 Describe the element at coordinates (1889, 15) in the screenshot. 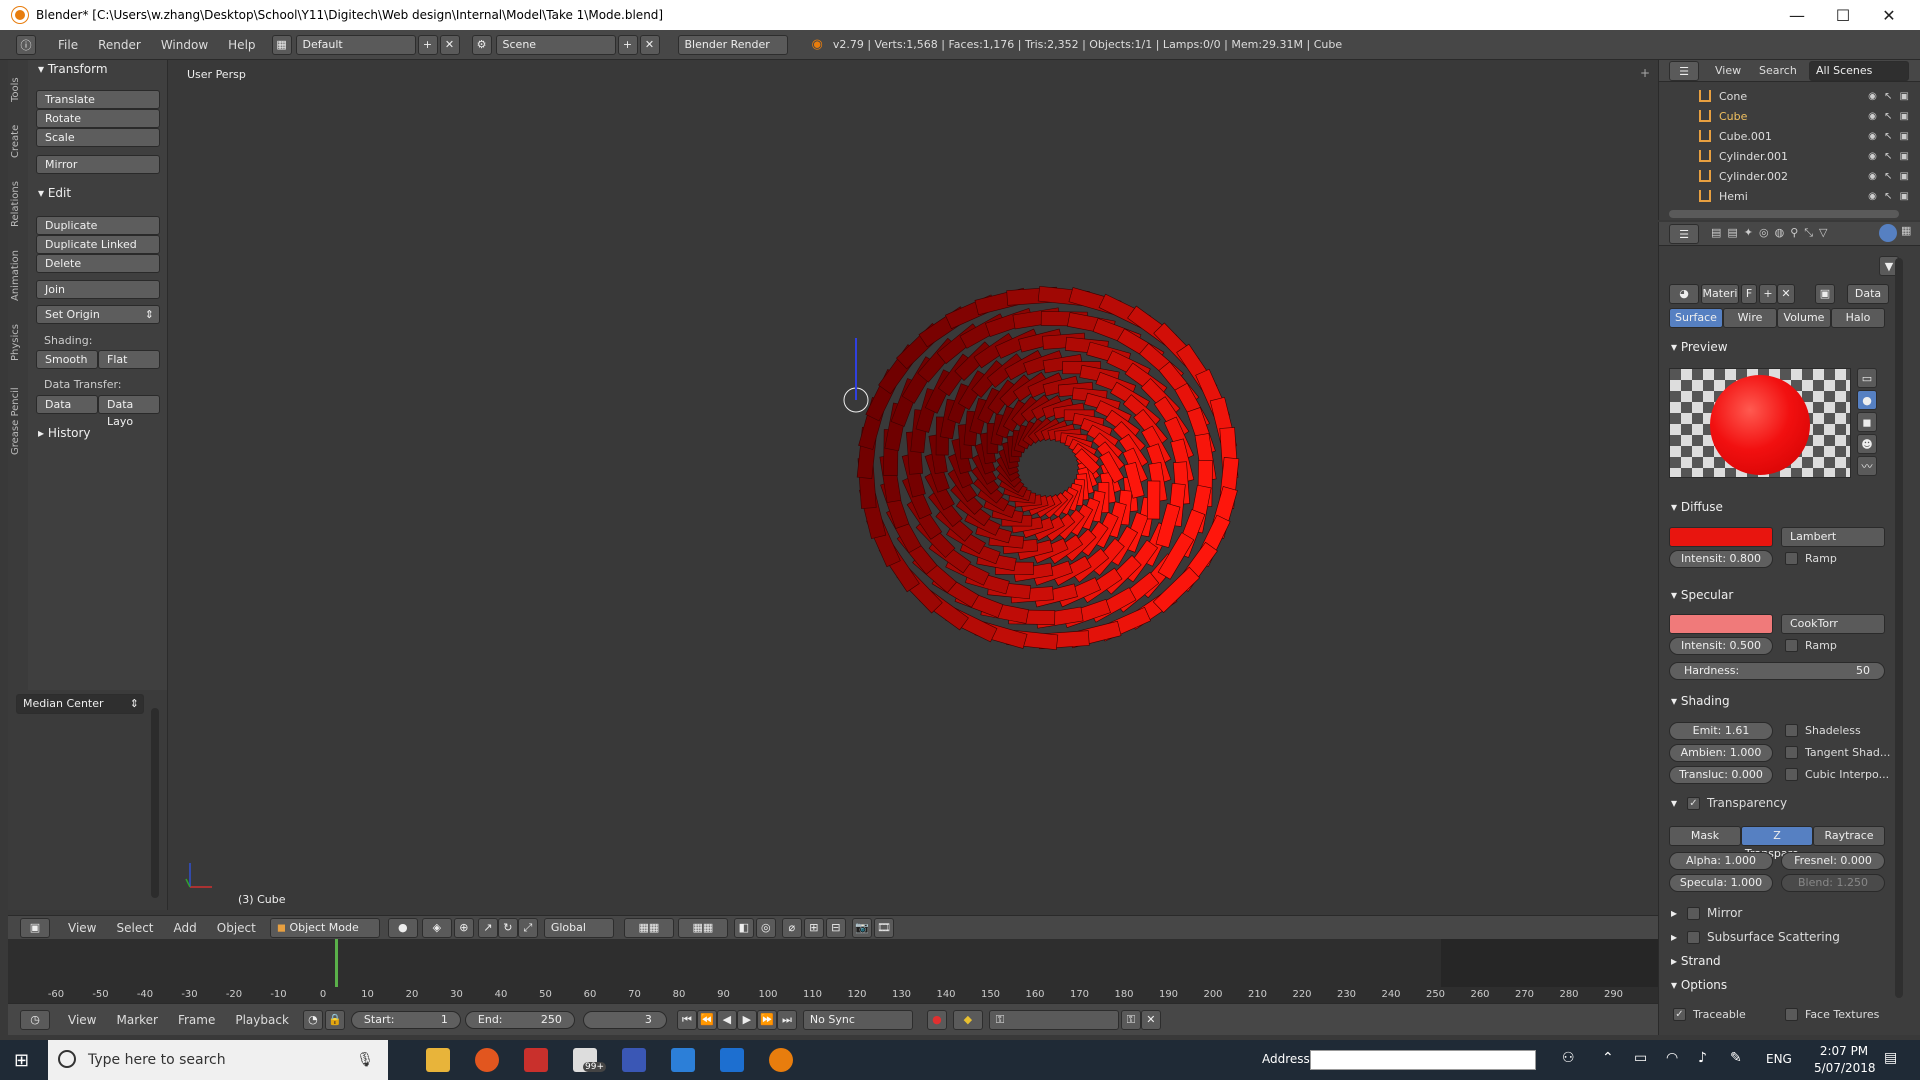

I see `close-button: ✕` at that location.